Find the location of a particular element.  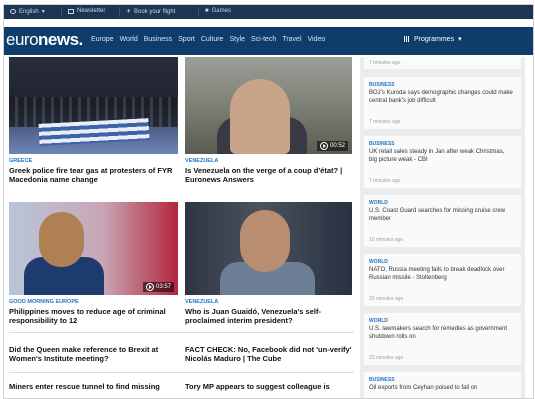

news-time: 23 minutes ago is located at coordinates (386, 358).